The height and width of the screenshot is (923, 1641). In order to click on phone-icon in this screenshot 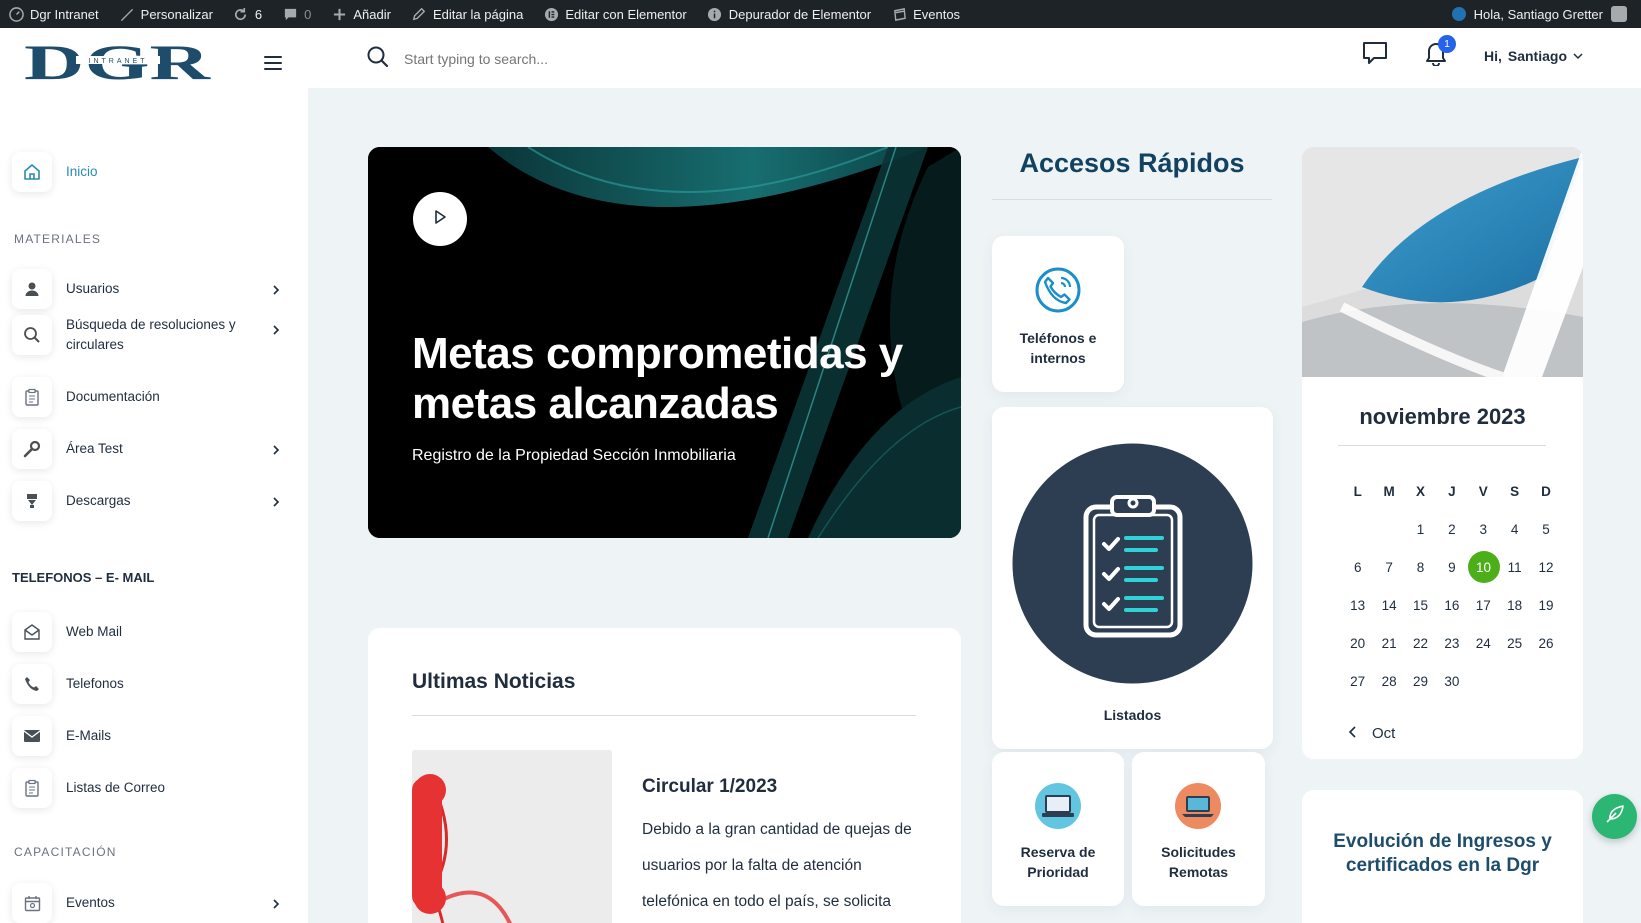, I will do `click(32, 684)`.